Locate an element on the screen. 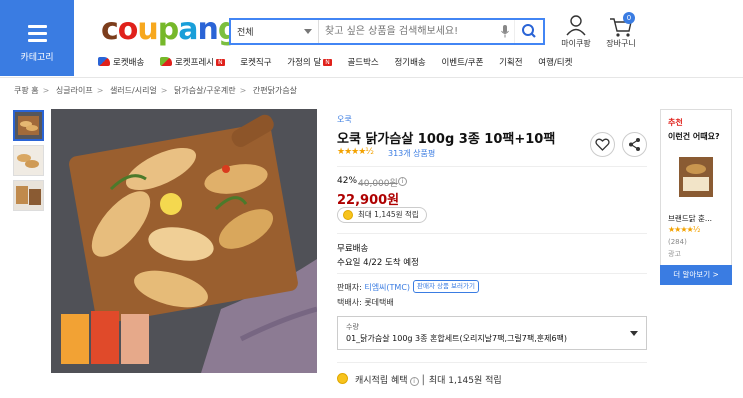 This screenshot has height=398, width=743. breadcrumb-item: 싱글라이프 is located at coordinates (74, 90).